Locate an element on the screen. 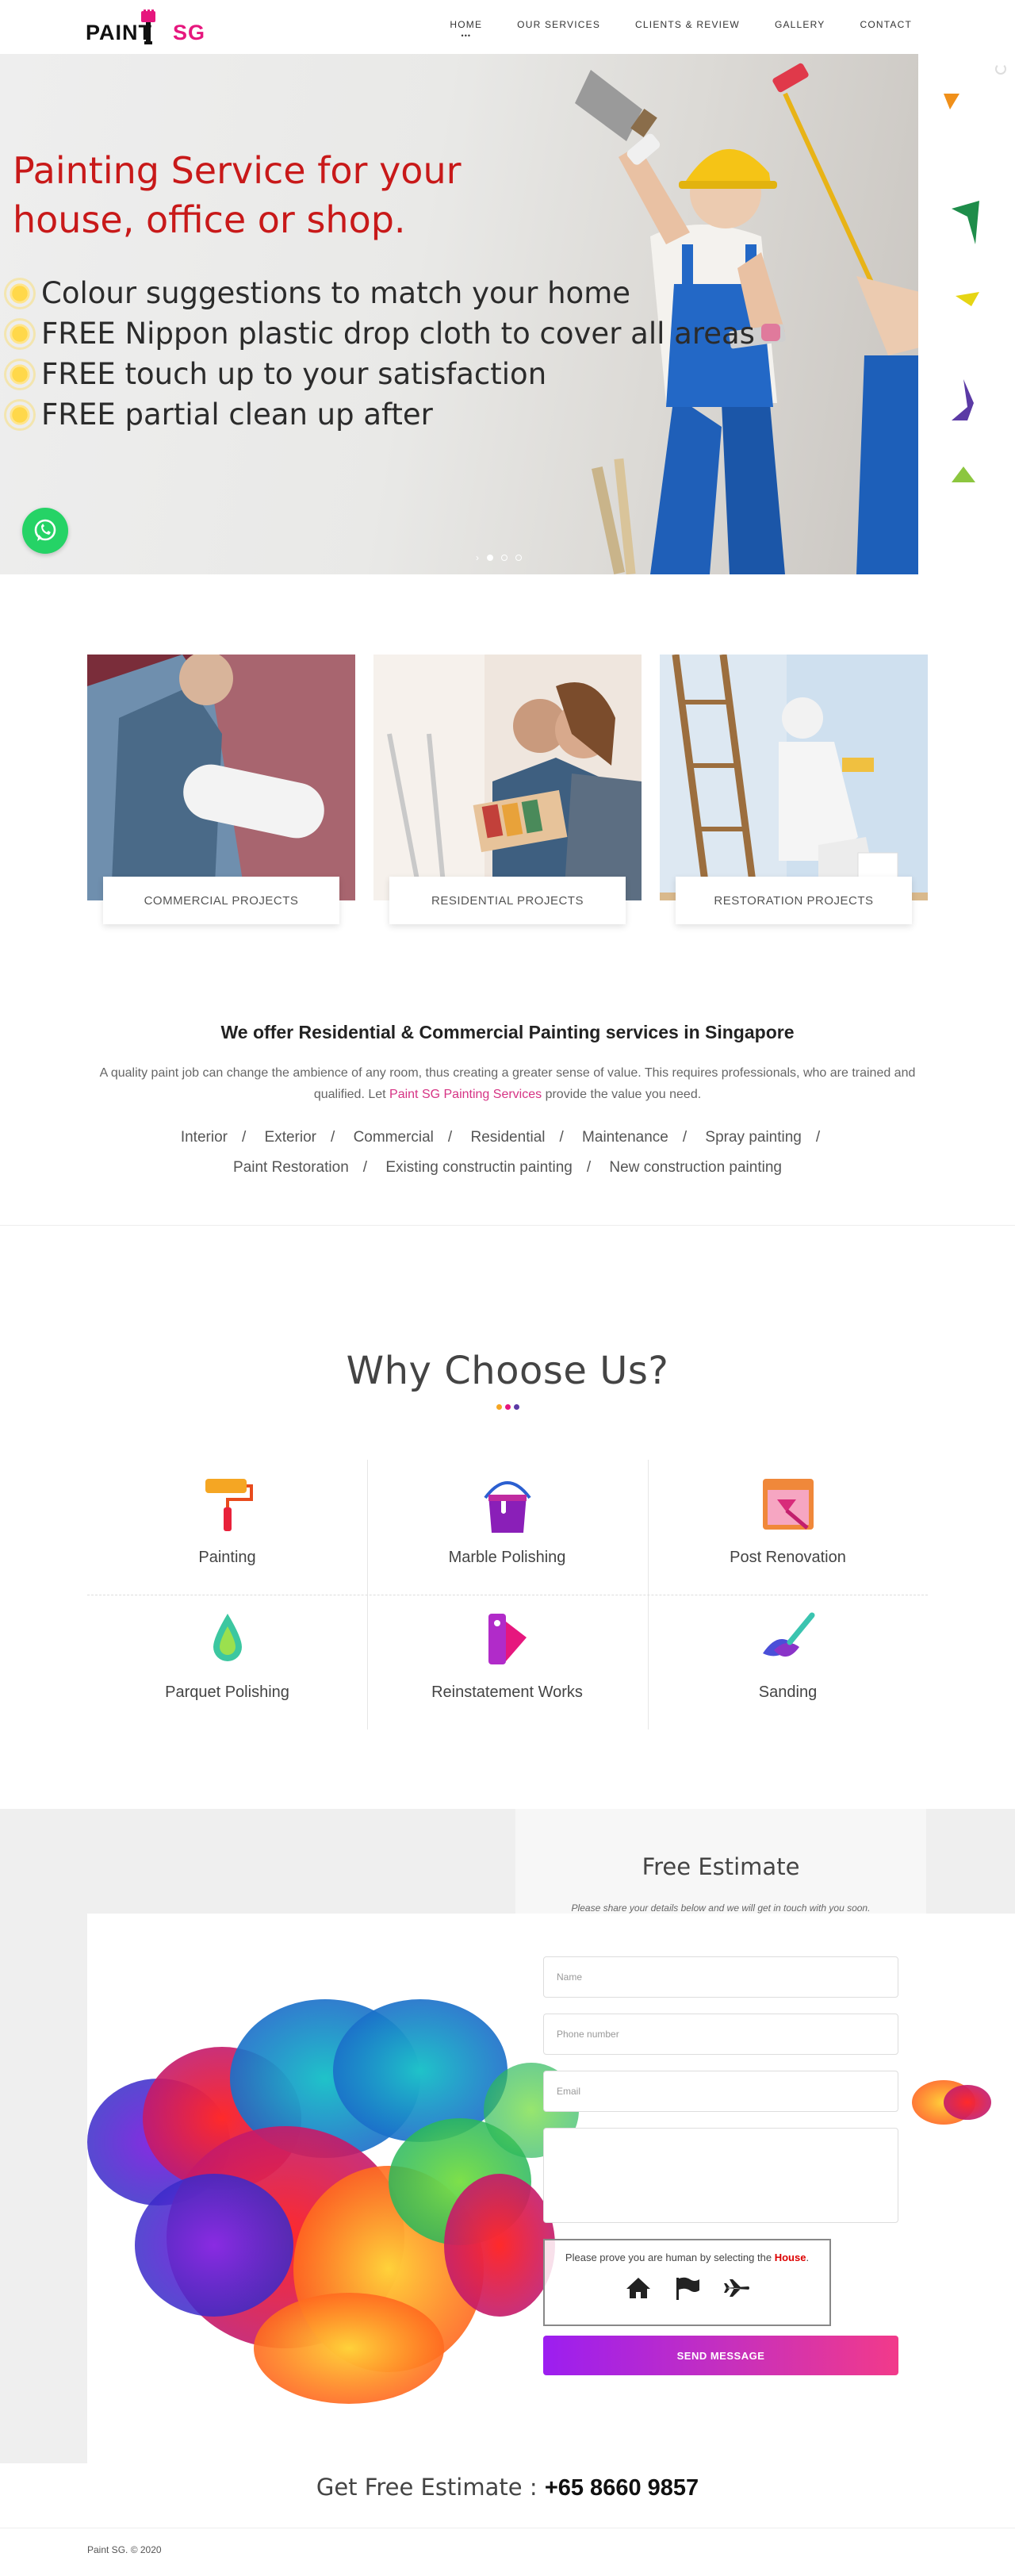 The height and width of the screenshot is (2576, 1015). hero-bullet: Colour suggestions to match your home is located at coordinates (380, 293).